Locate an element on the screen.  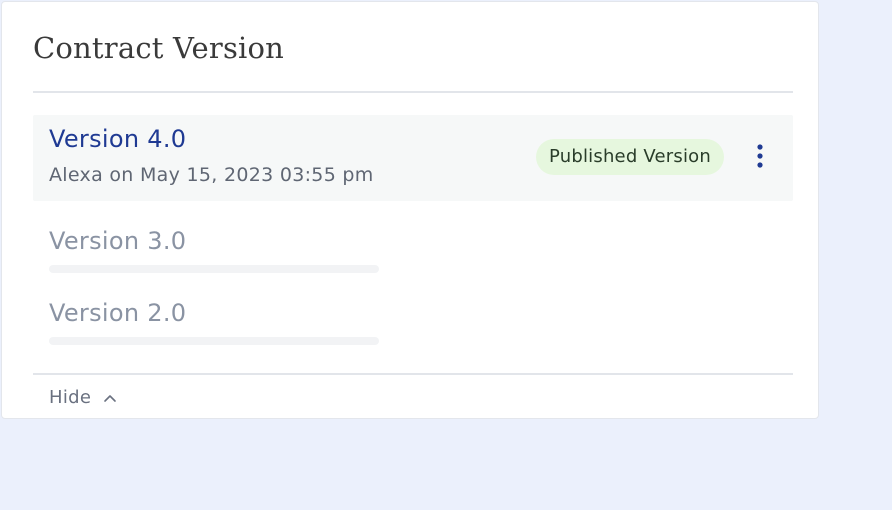
status-badge: Published Version is located at coordinates (630, 157).